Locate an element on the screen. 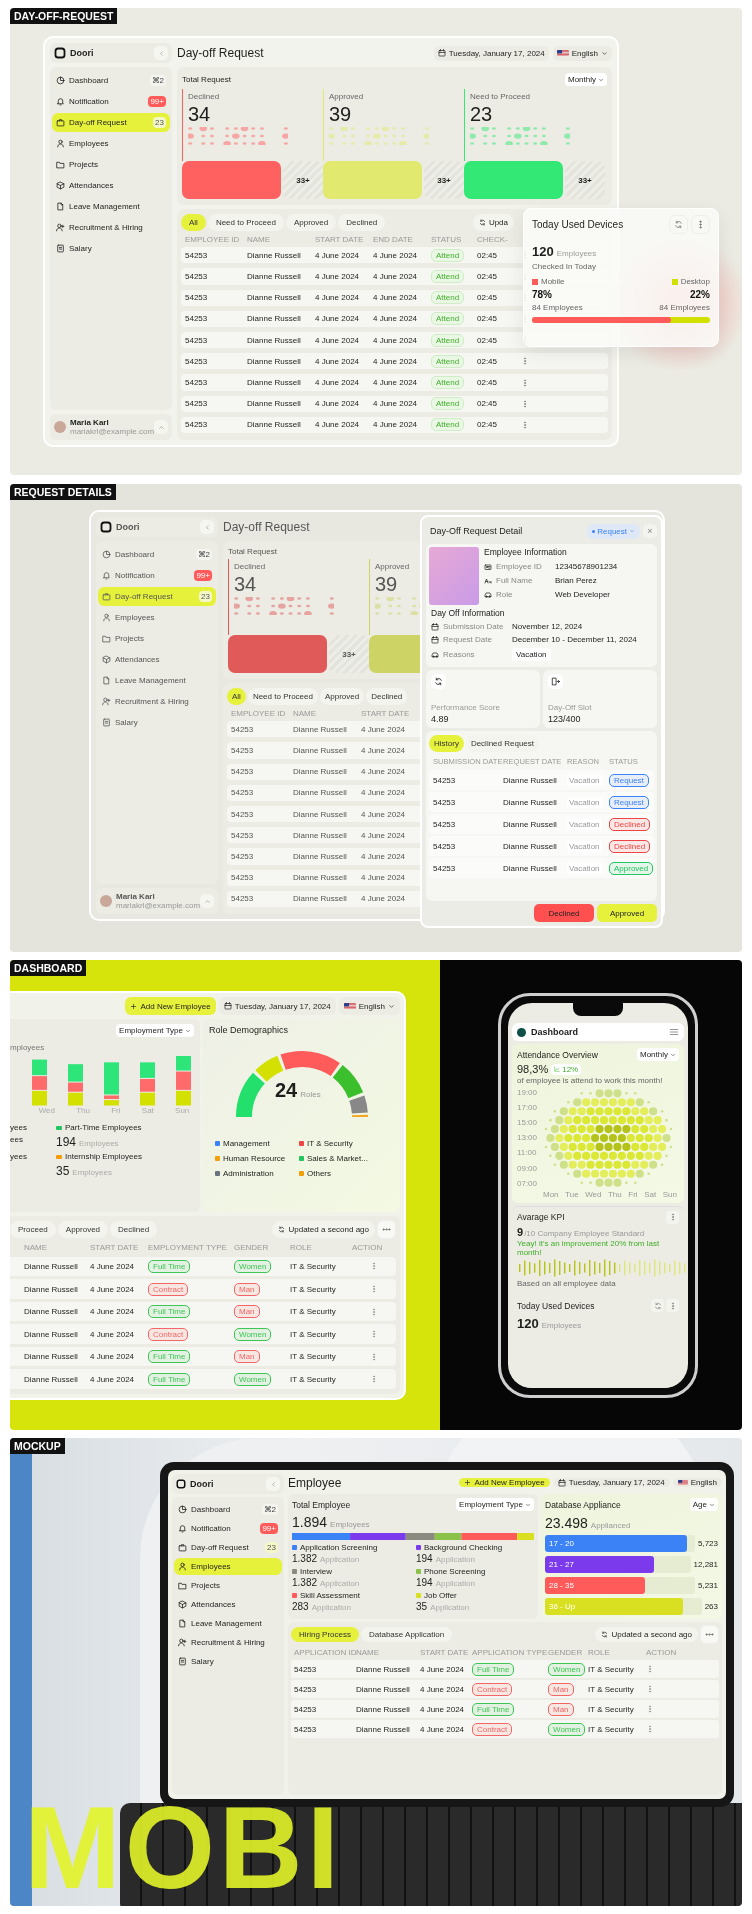 This screenshot has height=1914, width=752. stat-value: 34 is located at coordinates (245, 584).